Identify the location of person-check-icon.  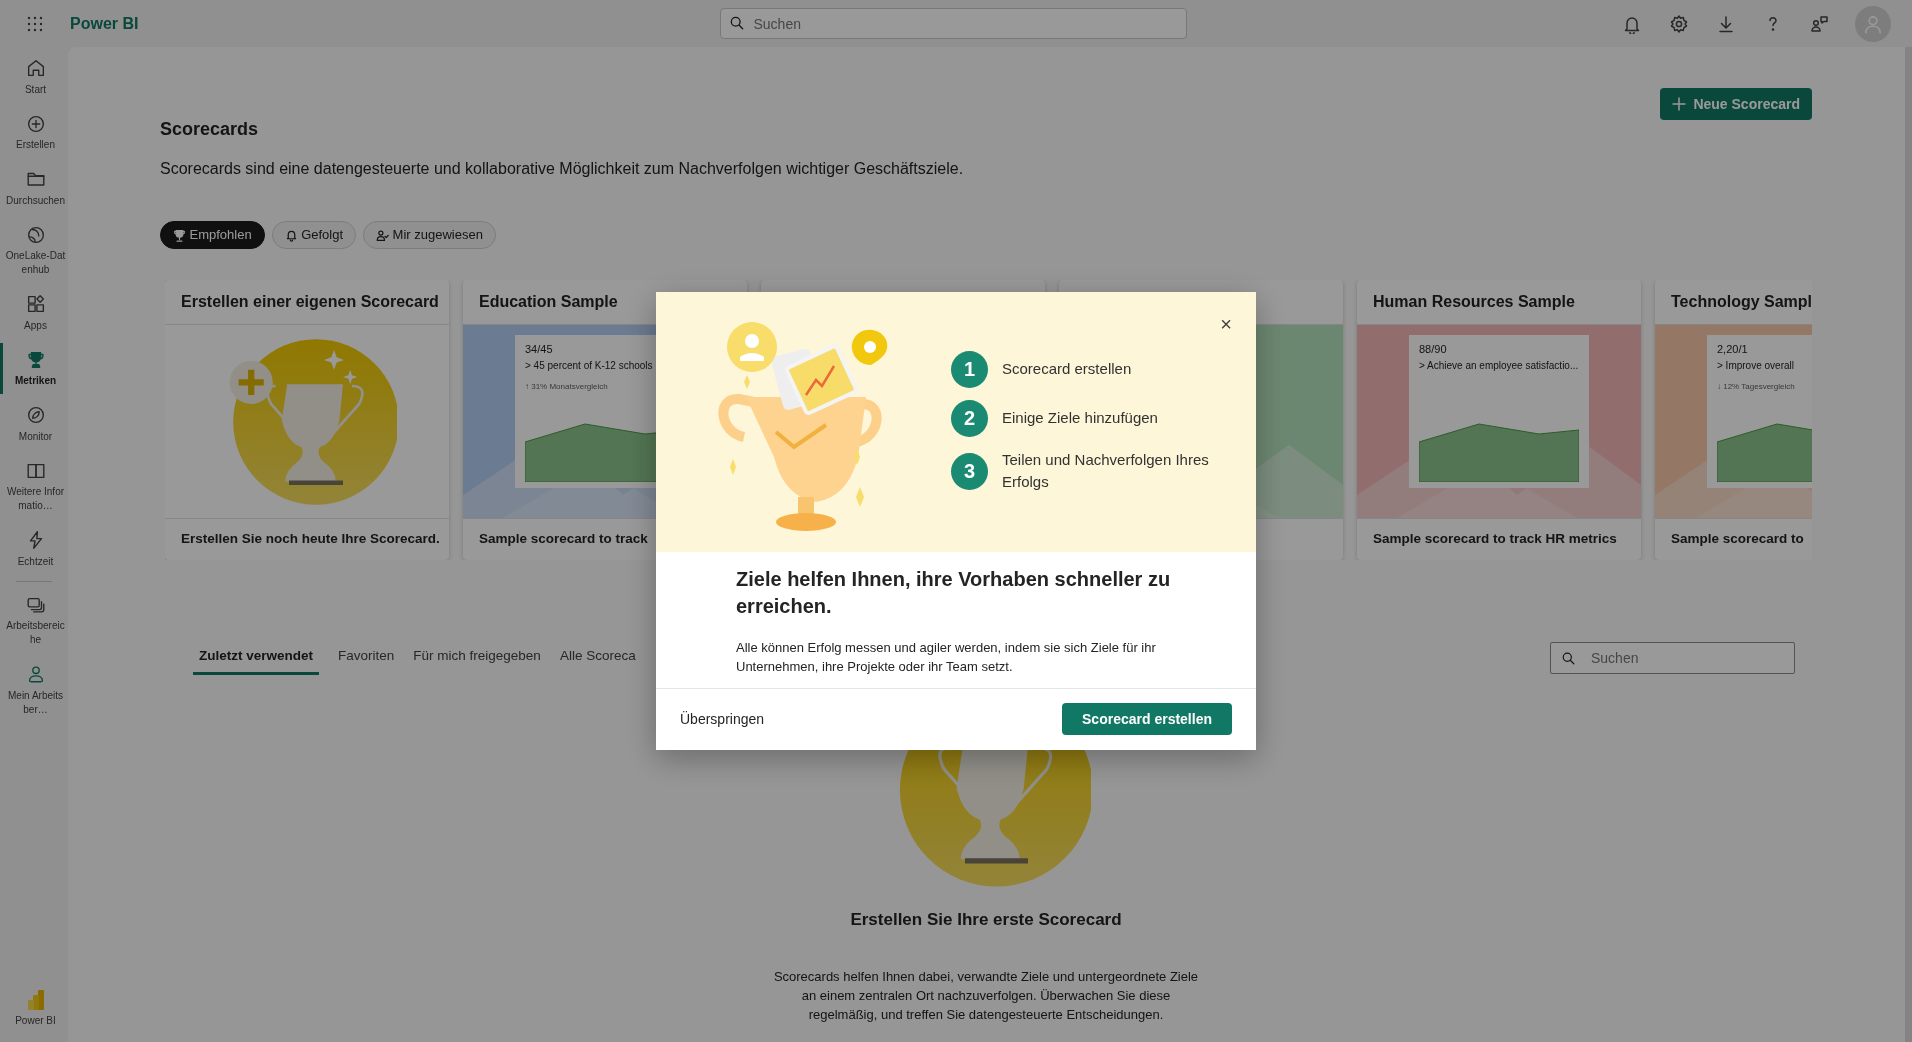
(383, 235).